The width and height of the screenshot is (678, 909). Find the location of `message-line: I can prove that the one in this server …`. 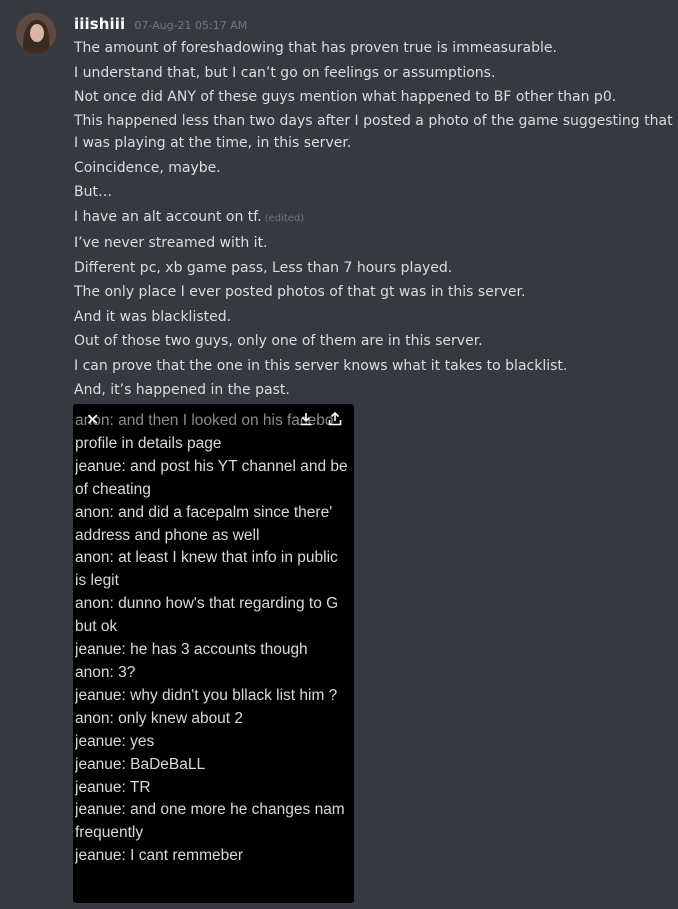

message-line: I can prove that the one in this server … is located at coordinates (321, 365).